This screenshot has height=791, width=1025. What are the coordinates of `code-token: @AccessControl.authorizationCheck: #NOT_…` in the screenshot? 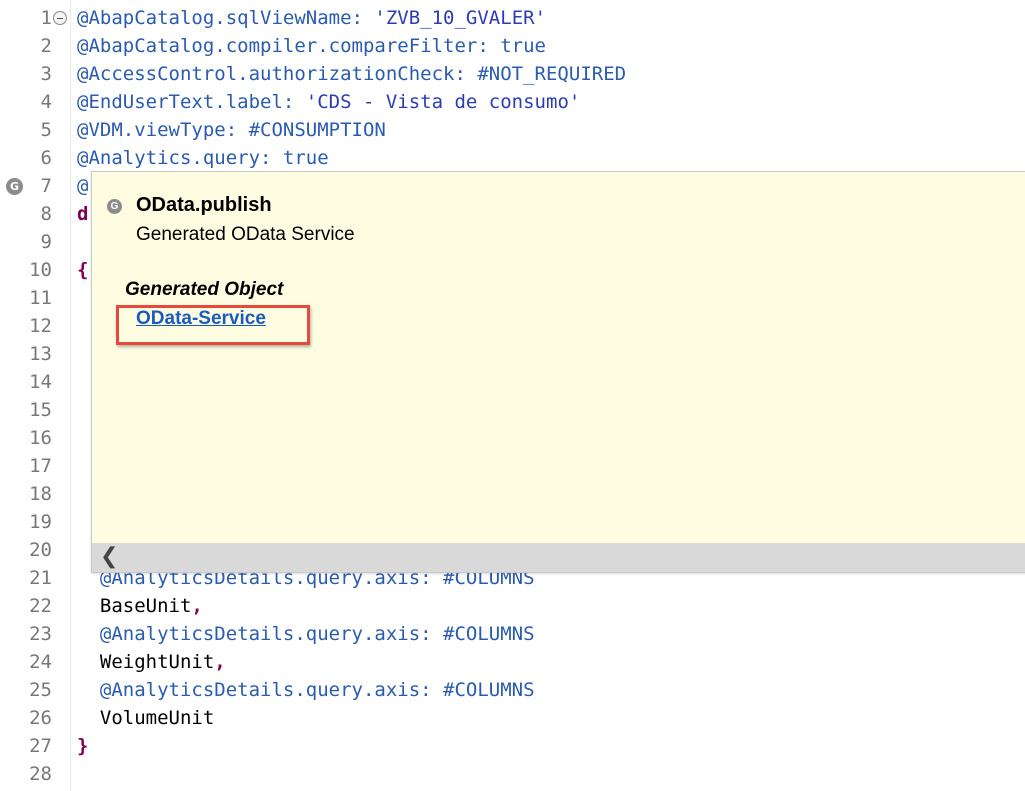 It's located at (352, 74).